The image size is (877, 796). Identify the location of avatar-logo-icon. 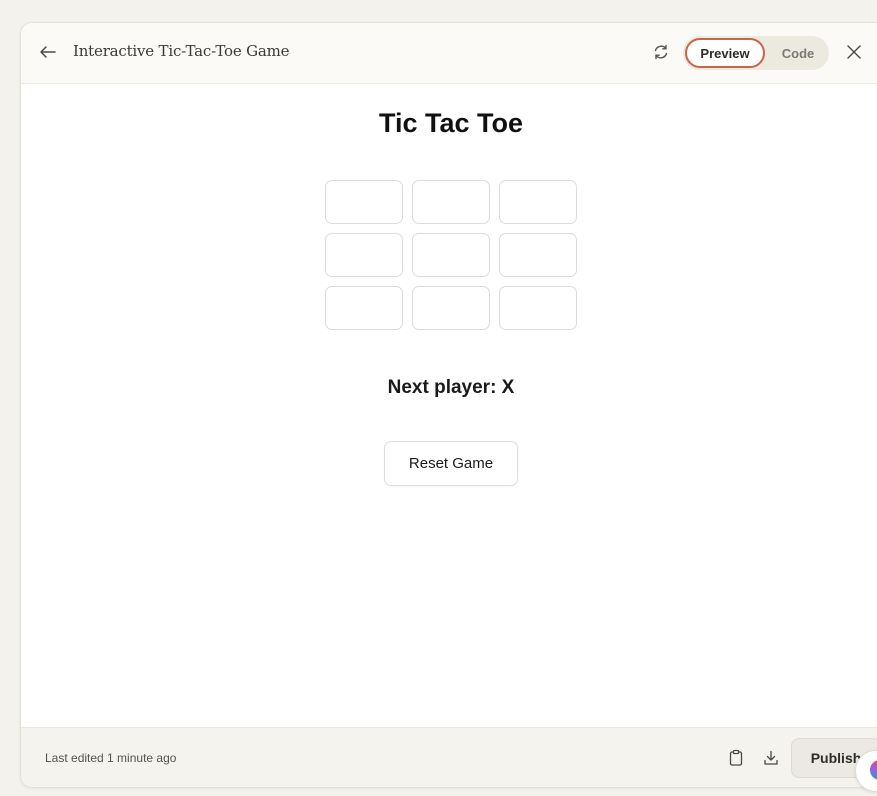
(873, 770).